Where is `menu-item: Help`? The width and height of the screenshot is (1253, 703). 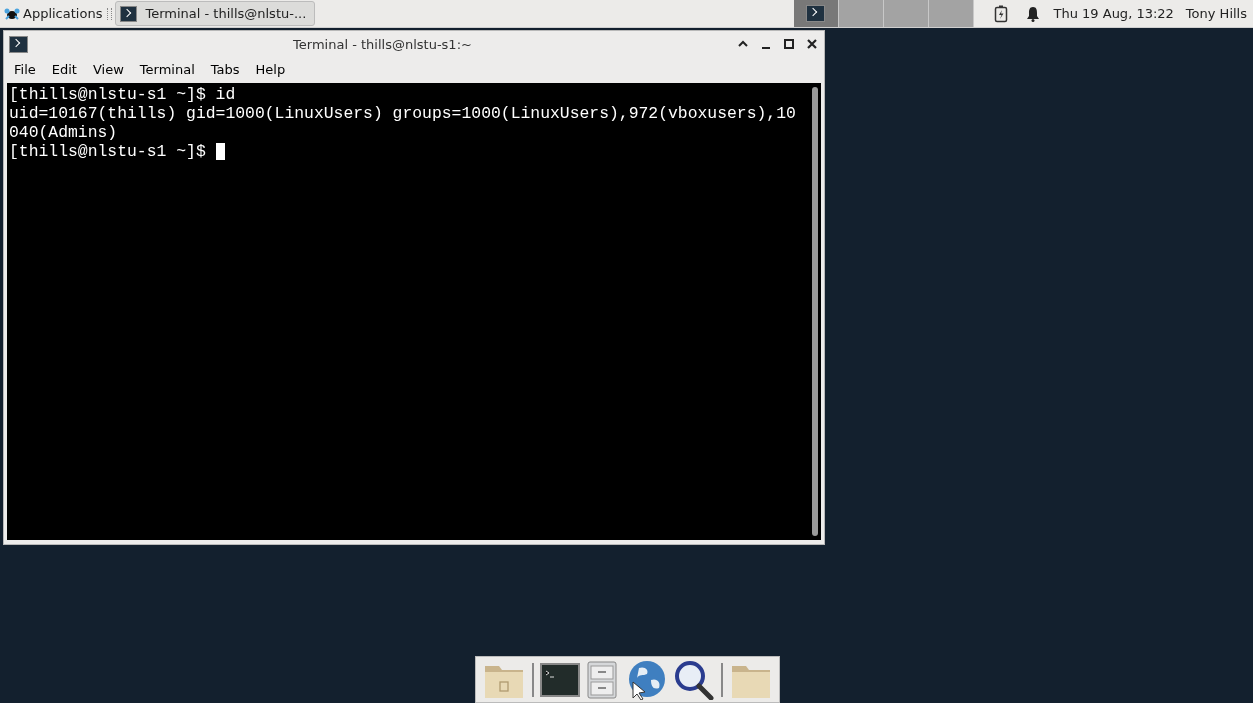 menu-item: Help is located at coordinates (270, 69).